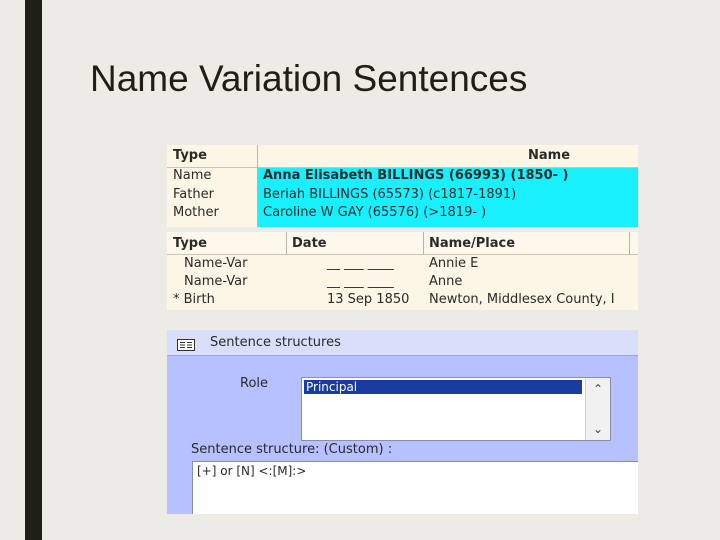 The image size is (720, 540). What do you see at coordinates (309, 78) in the screenshot?
I see `slide-title: Name Variation Sentences` at bounding box center [309, 78].